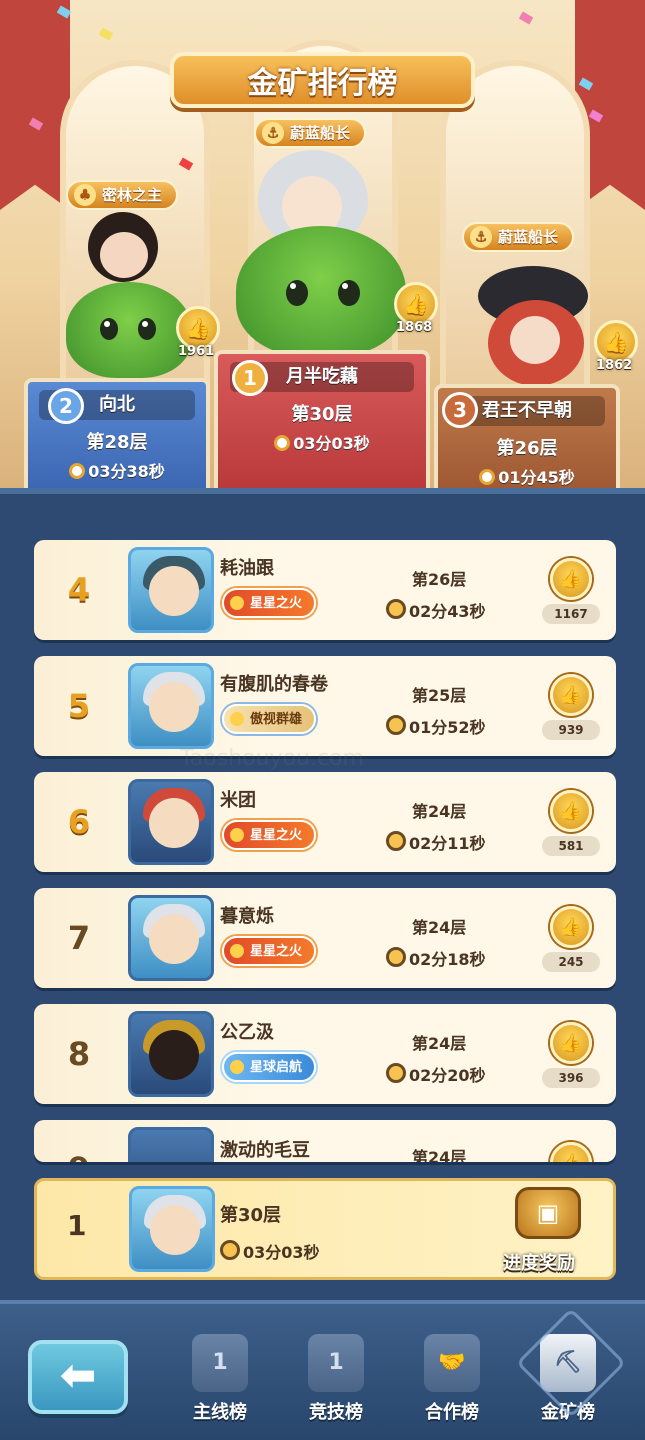 The height and width of the screenshot is (1440, 645). I want to click on table-row: 8 公乙汲 星球启航 第24层 02分20秒 👍 396, so click(325, 1054).